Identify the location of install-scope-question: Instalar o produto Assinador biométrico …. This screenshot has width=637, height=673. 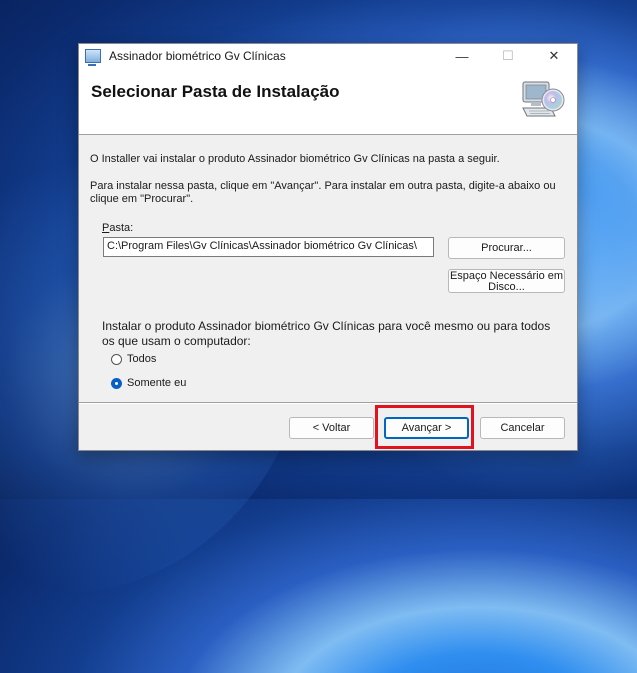
(337, 334).